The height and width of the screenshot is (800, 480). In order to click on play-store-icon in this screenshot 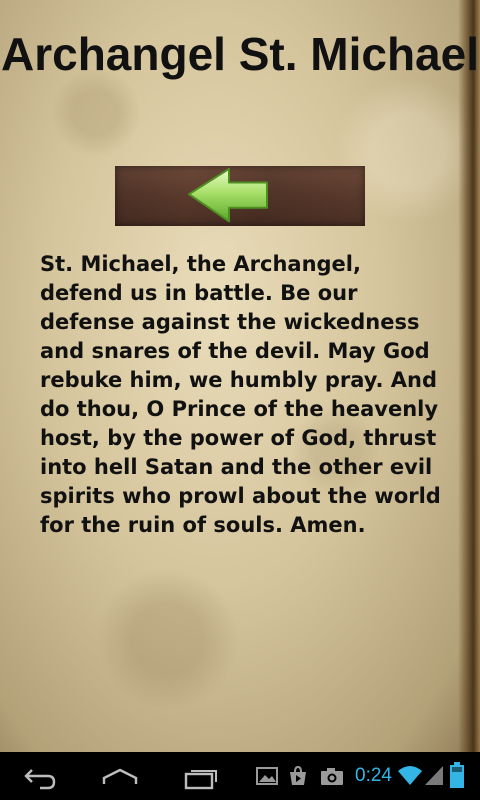, I will do `click(298, 775)`.